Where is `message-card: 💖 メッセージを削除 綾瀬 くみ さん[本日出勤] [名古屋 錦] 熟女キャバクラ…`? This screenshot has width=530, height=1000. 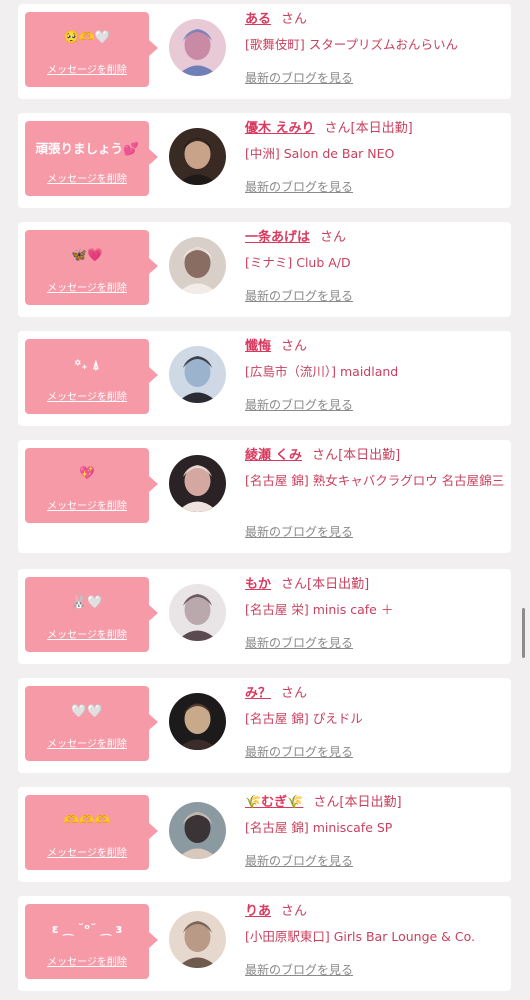
message-card: 💖 メッセージを削除 綾瀬 くみ さん[本日出勤] [名古屋 錦] 熟女キャバクラ… is located at coordinates (264, 496).